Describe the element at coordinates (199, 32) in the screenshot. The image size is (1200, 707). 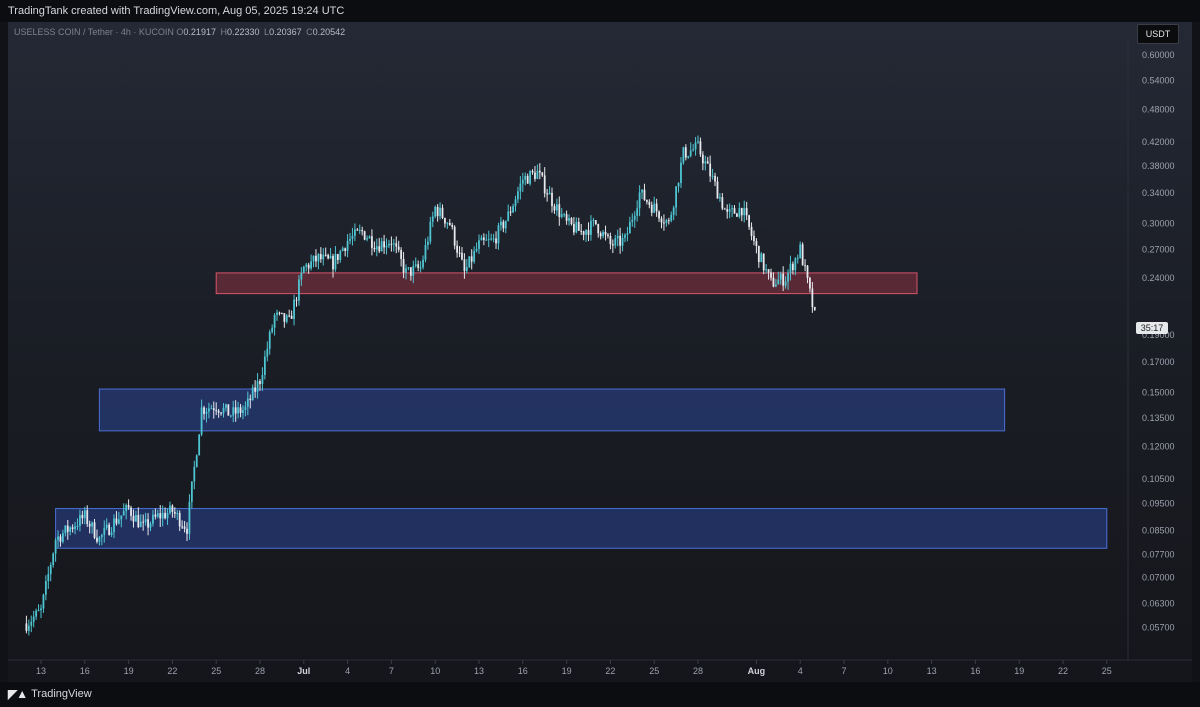
I see `open-value: 0.21917` at that location.